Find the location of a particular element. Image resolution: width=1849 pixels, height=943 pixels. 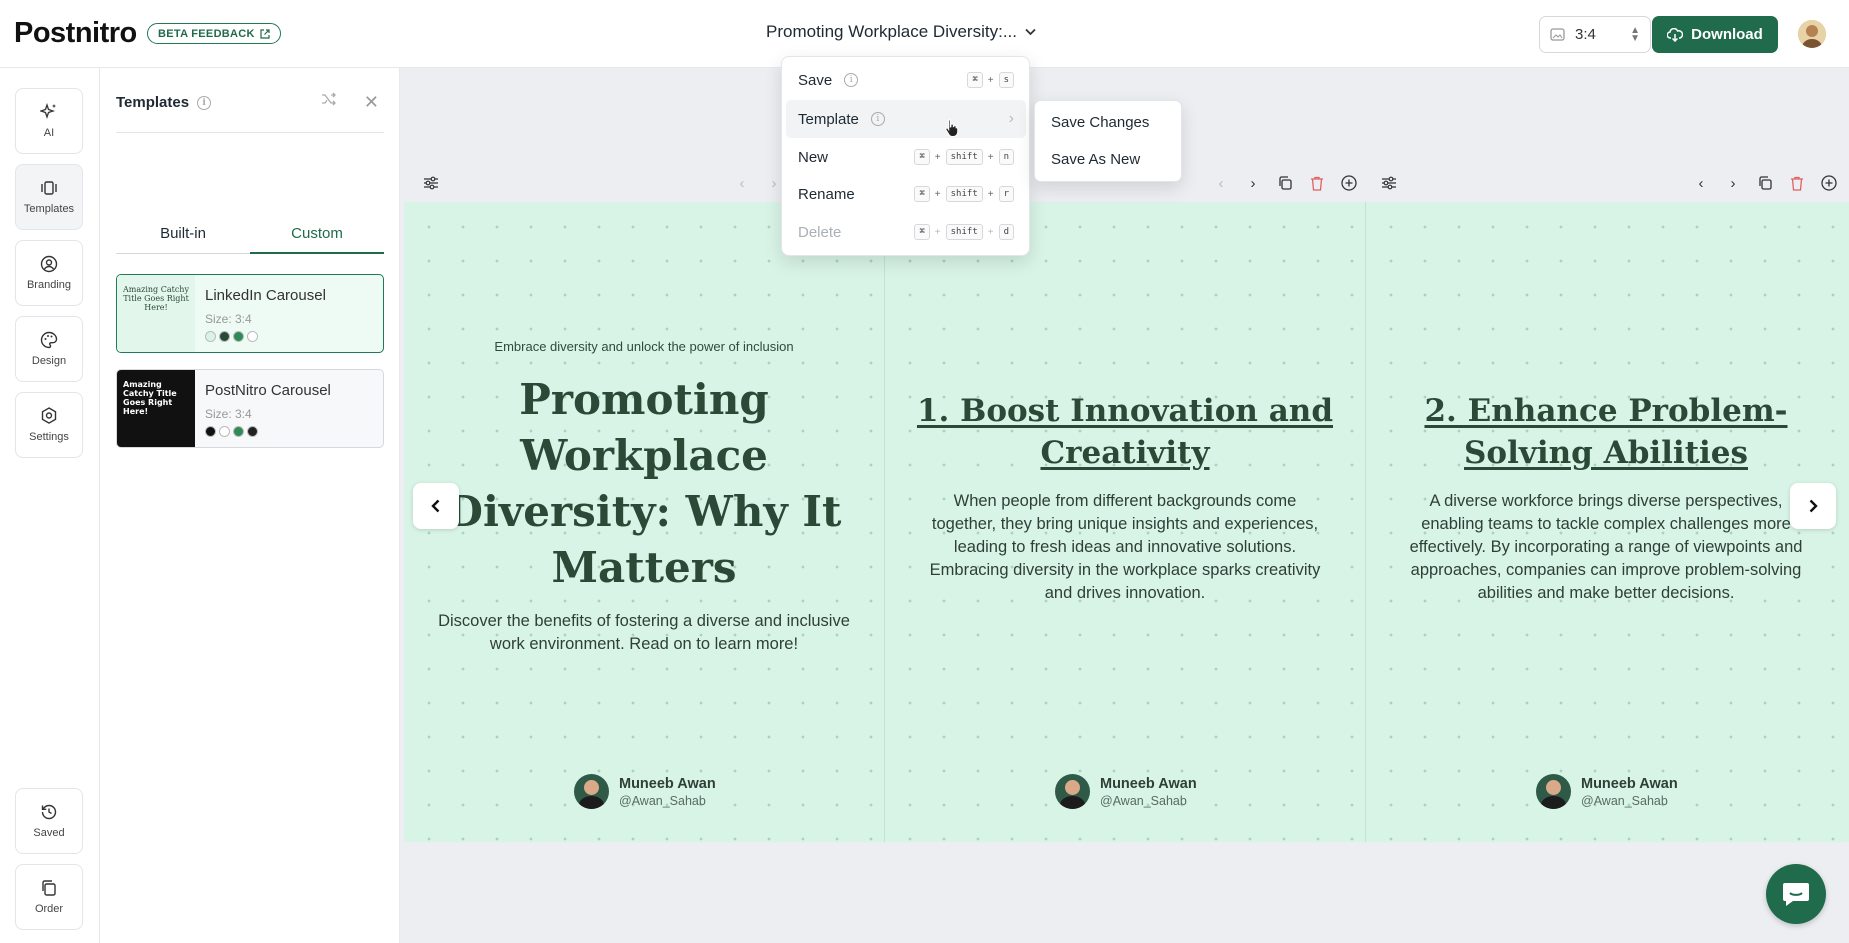

aspect-ratio-value: 3:4 is located at coordinates (1585, 34).